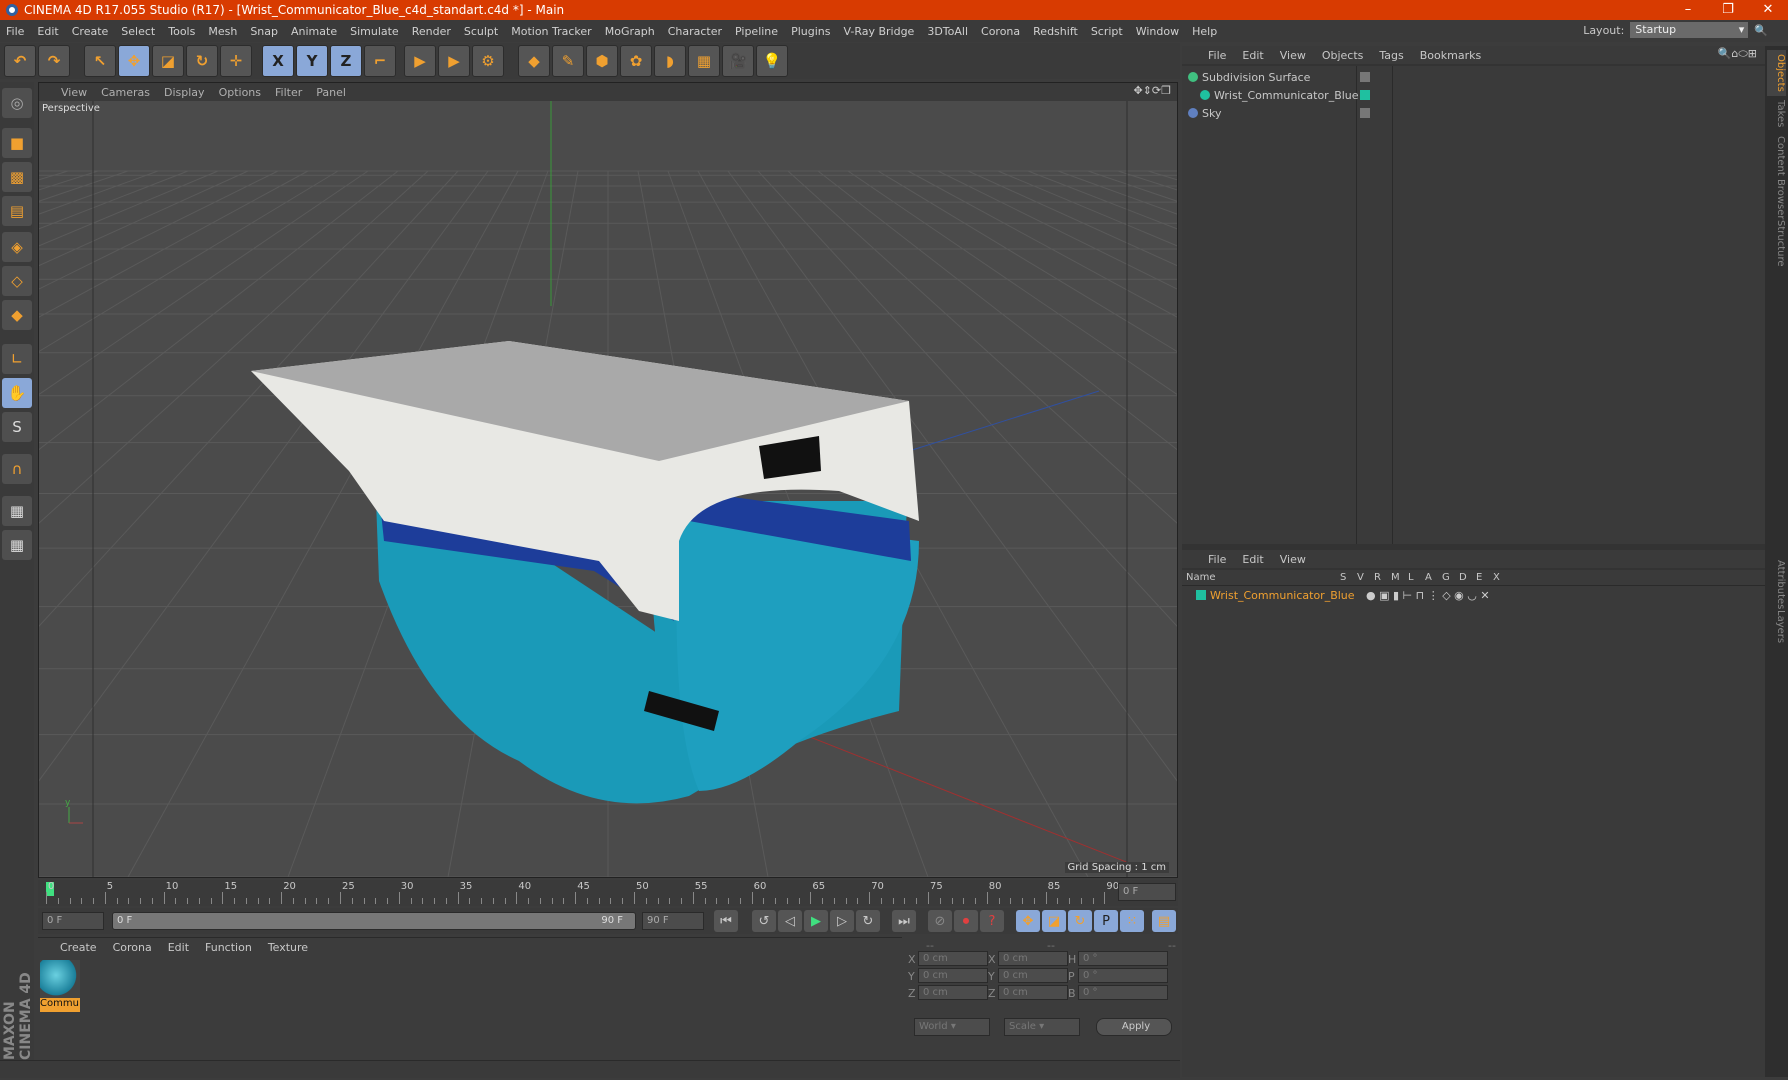  I want to click on points-mode-icon: ◈, so click(17, 247).